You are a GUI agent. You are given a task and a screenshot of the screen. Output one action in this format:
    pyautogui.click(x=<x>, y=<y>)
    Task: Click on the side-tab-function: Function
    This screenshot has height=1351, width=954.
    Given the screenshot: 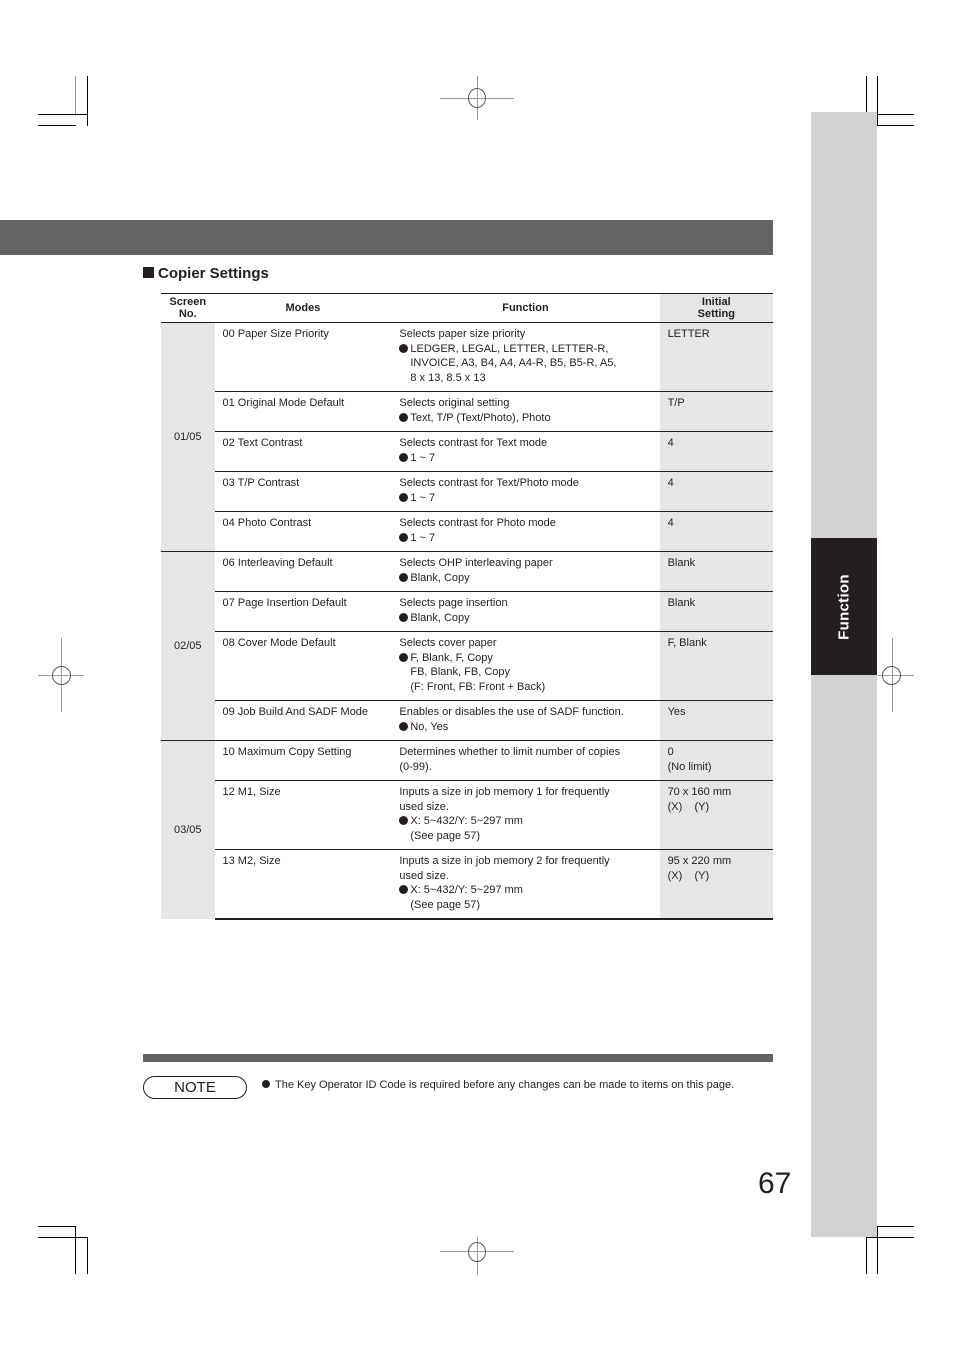 What is the action you would take?
    pyautogui.click(x=844, y=606)
    